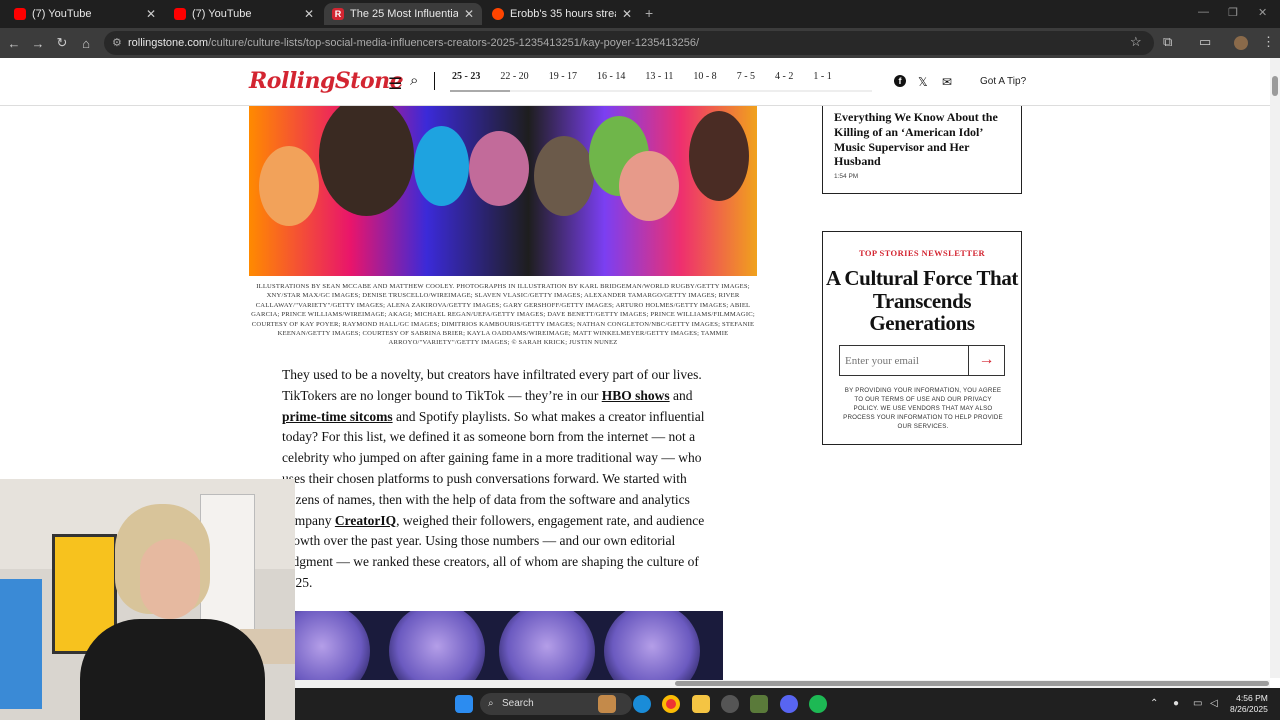 The height and width of the screenshot is (720, 1280). Describe the element at coordinates (947, 82) in the screenshot. I see `email-icon: ✉` at that location.